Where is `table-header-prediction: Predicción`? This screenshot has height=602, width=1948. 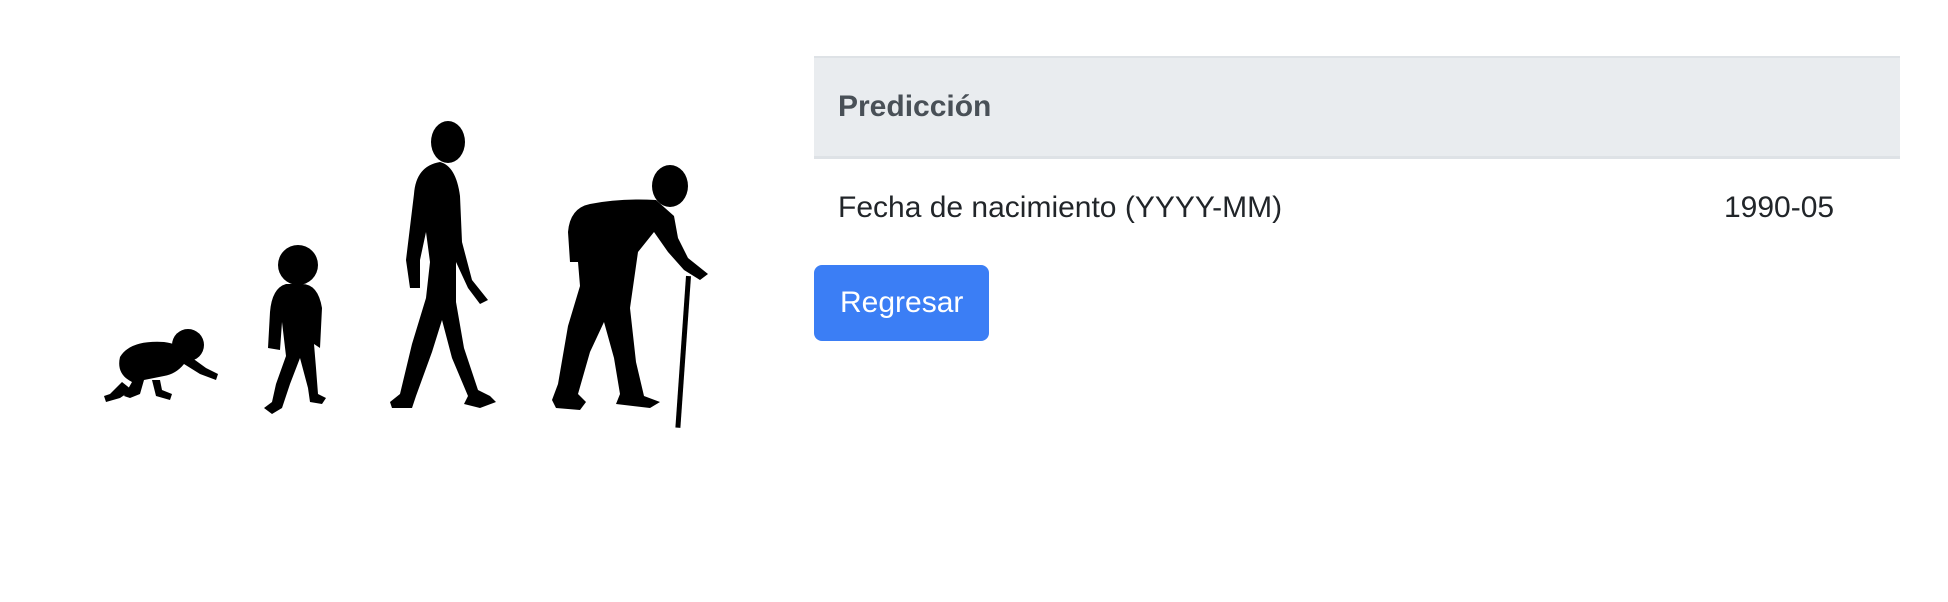
table-header-prediction: Predicción is located at coordinates (1357, 107).